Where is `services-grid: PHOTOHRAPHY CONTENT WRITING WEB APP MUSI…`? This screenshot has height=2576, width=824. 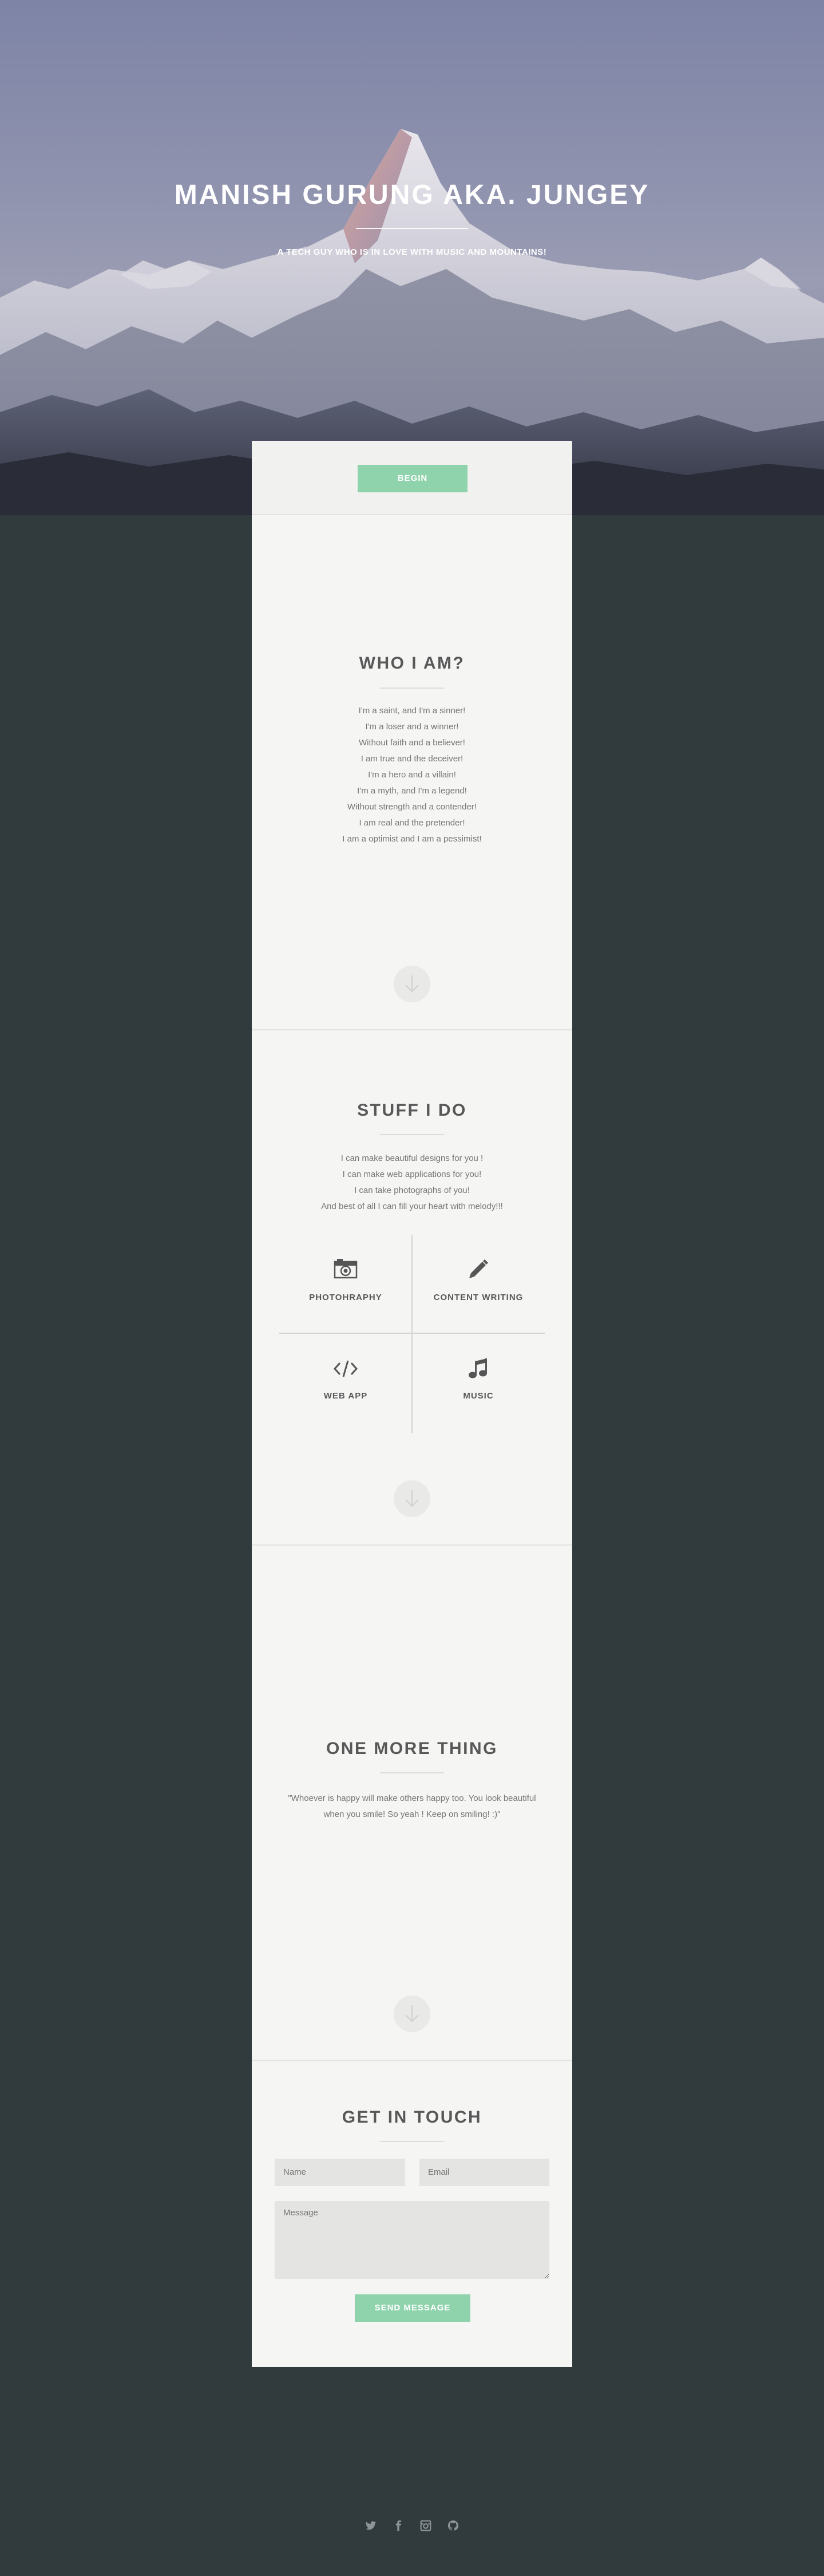 services-grid: PHOTOHRAPHY CONTENT WRITING WEB APP MUSI… is located at coordinates (412, 1334).